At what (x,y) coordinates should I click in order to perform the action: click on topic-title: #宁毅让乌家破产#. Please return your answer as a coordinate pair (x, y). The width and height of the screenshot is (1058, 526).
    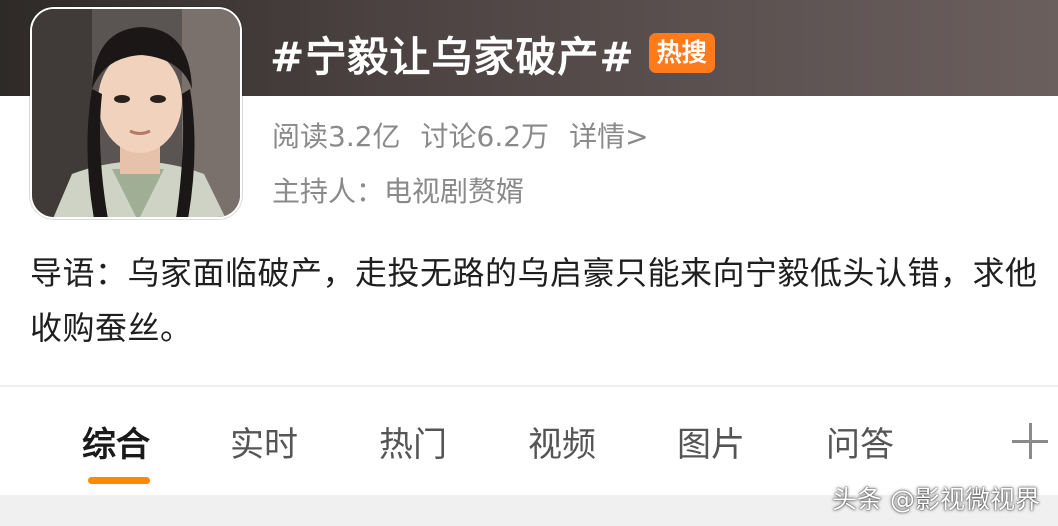
    Looking at the image, I should click on (452, 57).